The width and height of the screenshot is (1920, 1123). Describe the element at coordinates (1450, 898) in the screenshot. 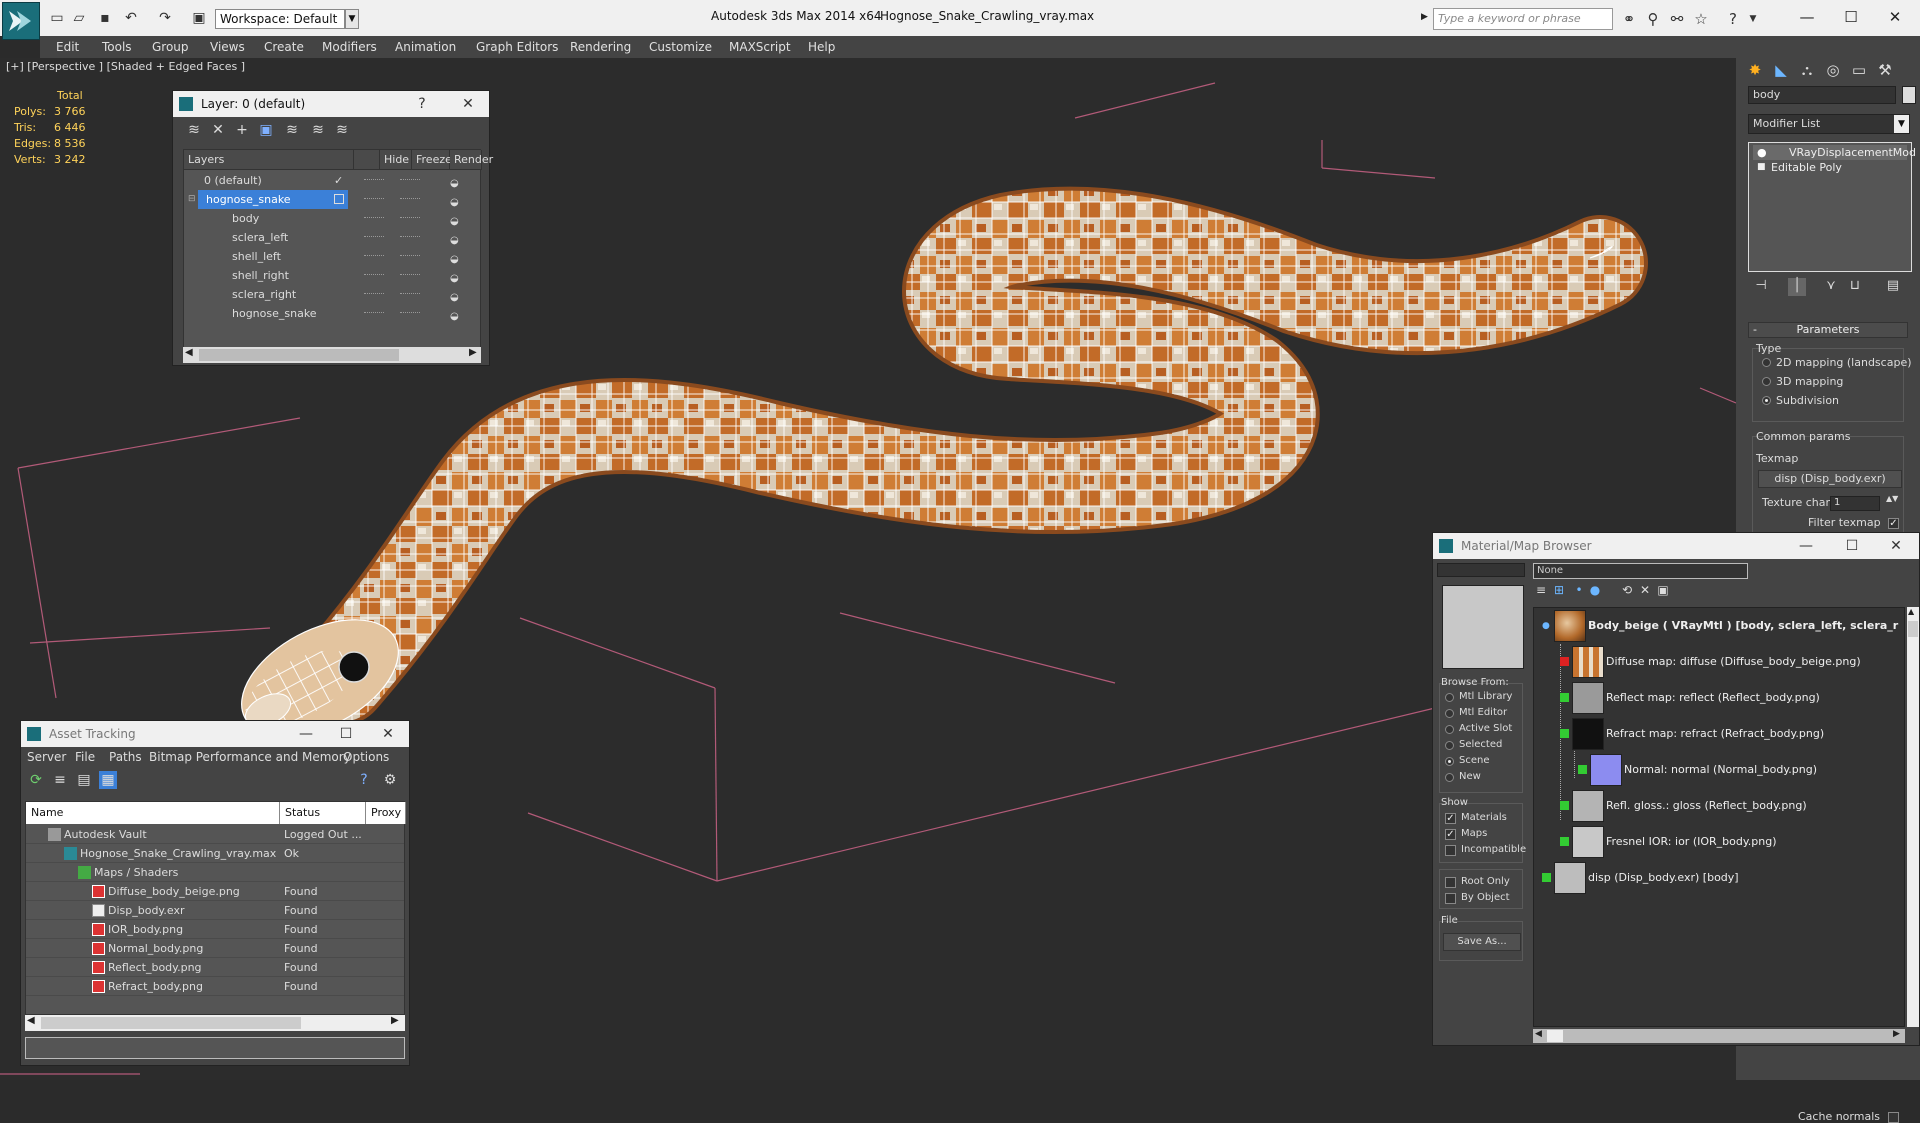

I see `by-object-checkbox` at that location.